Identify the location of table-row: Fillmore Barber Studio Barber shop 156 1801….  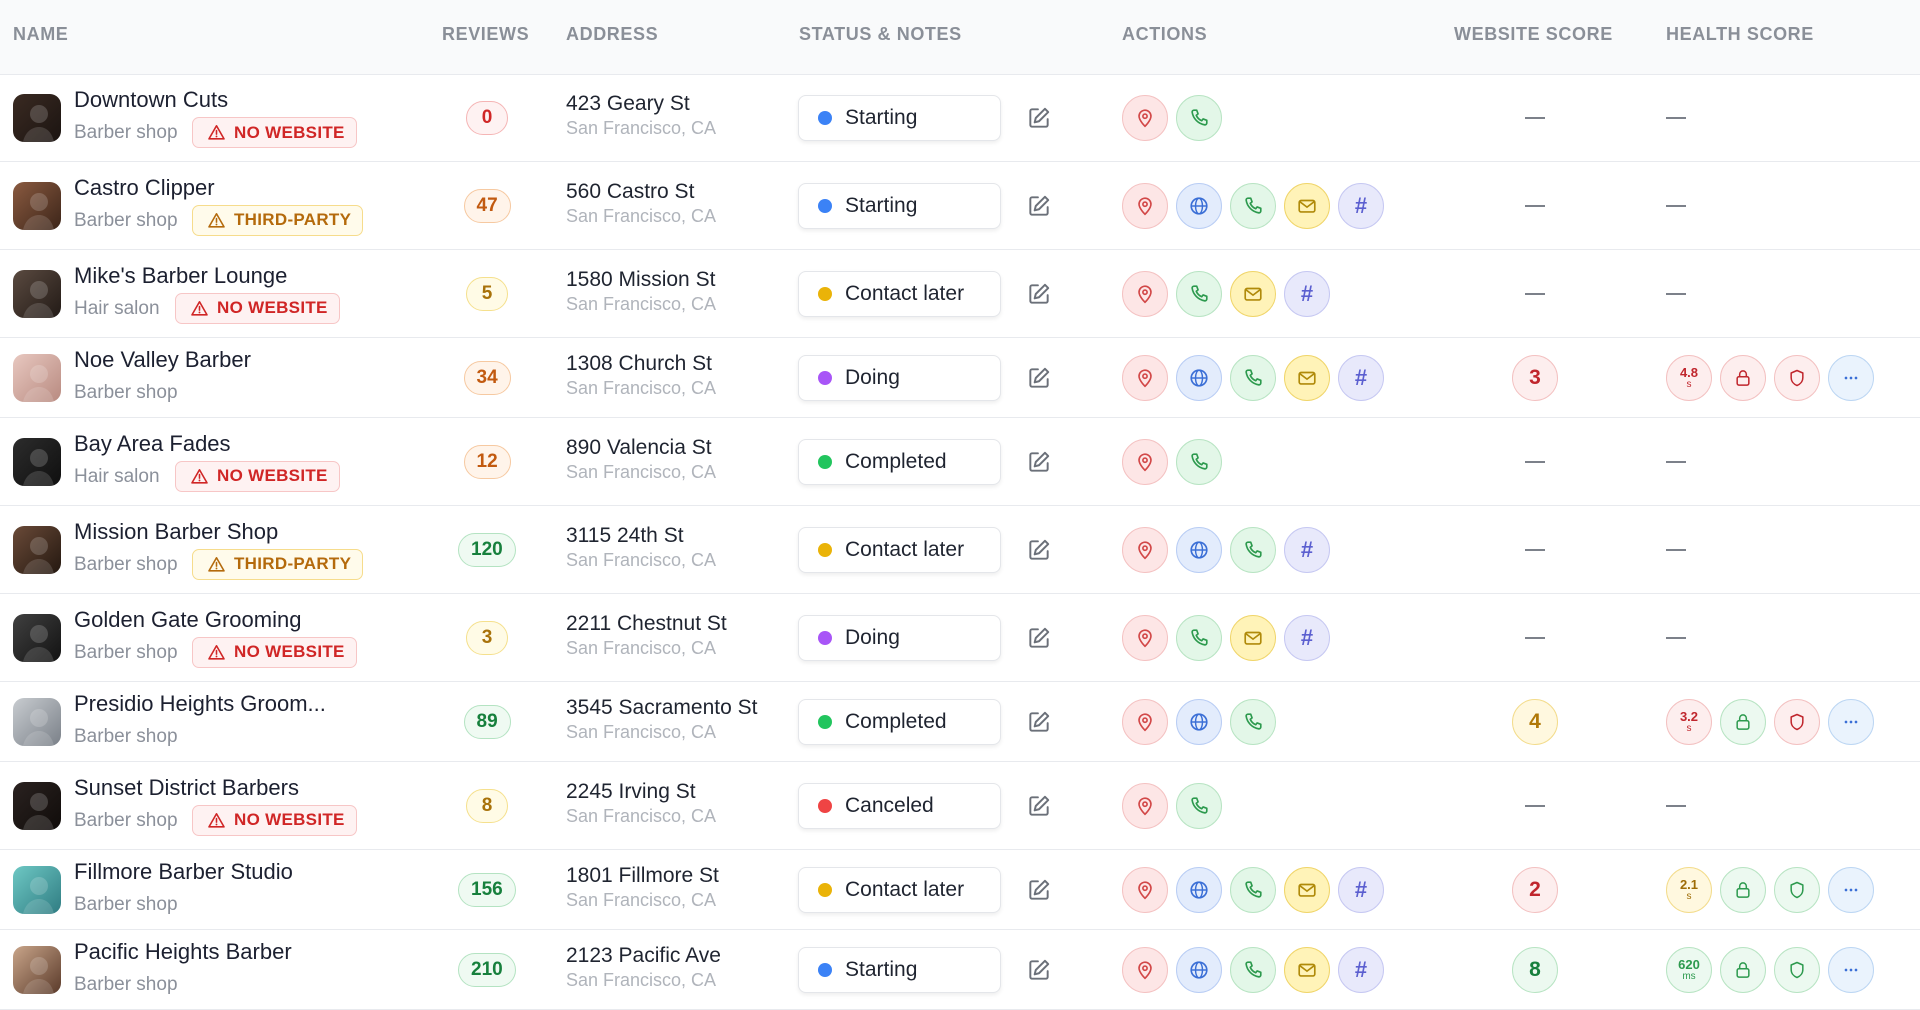
(960, 890).